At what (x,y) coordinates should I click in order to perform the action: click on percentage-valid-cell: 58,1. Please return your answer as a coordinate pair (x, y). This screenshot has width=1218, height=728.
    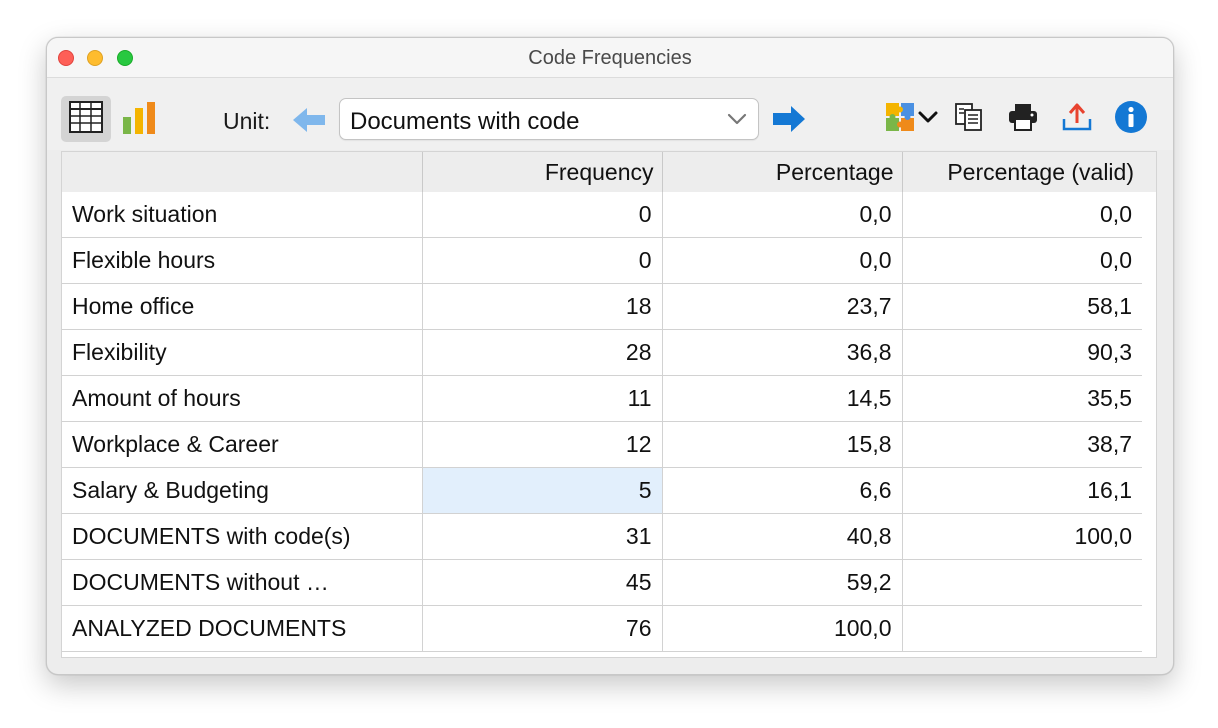
    Looking at the image, I should click on (1021, 306).